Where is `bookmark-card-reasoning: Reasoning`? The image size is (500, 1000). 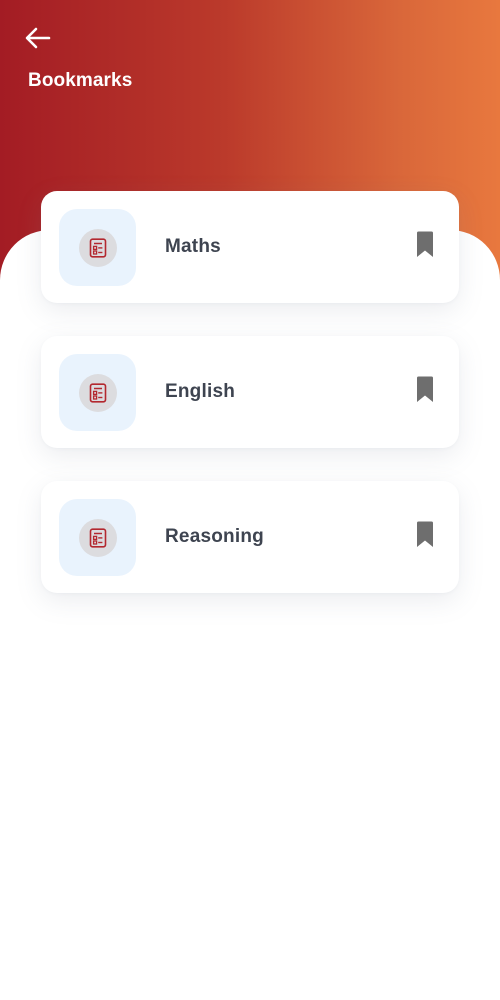
bookmark-card-reasoning: Reasoning is located at coordinates (250, 537).